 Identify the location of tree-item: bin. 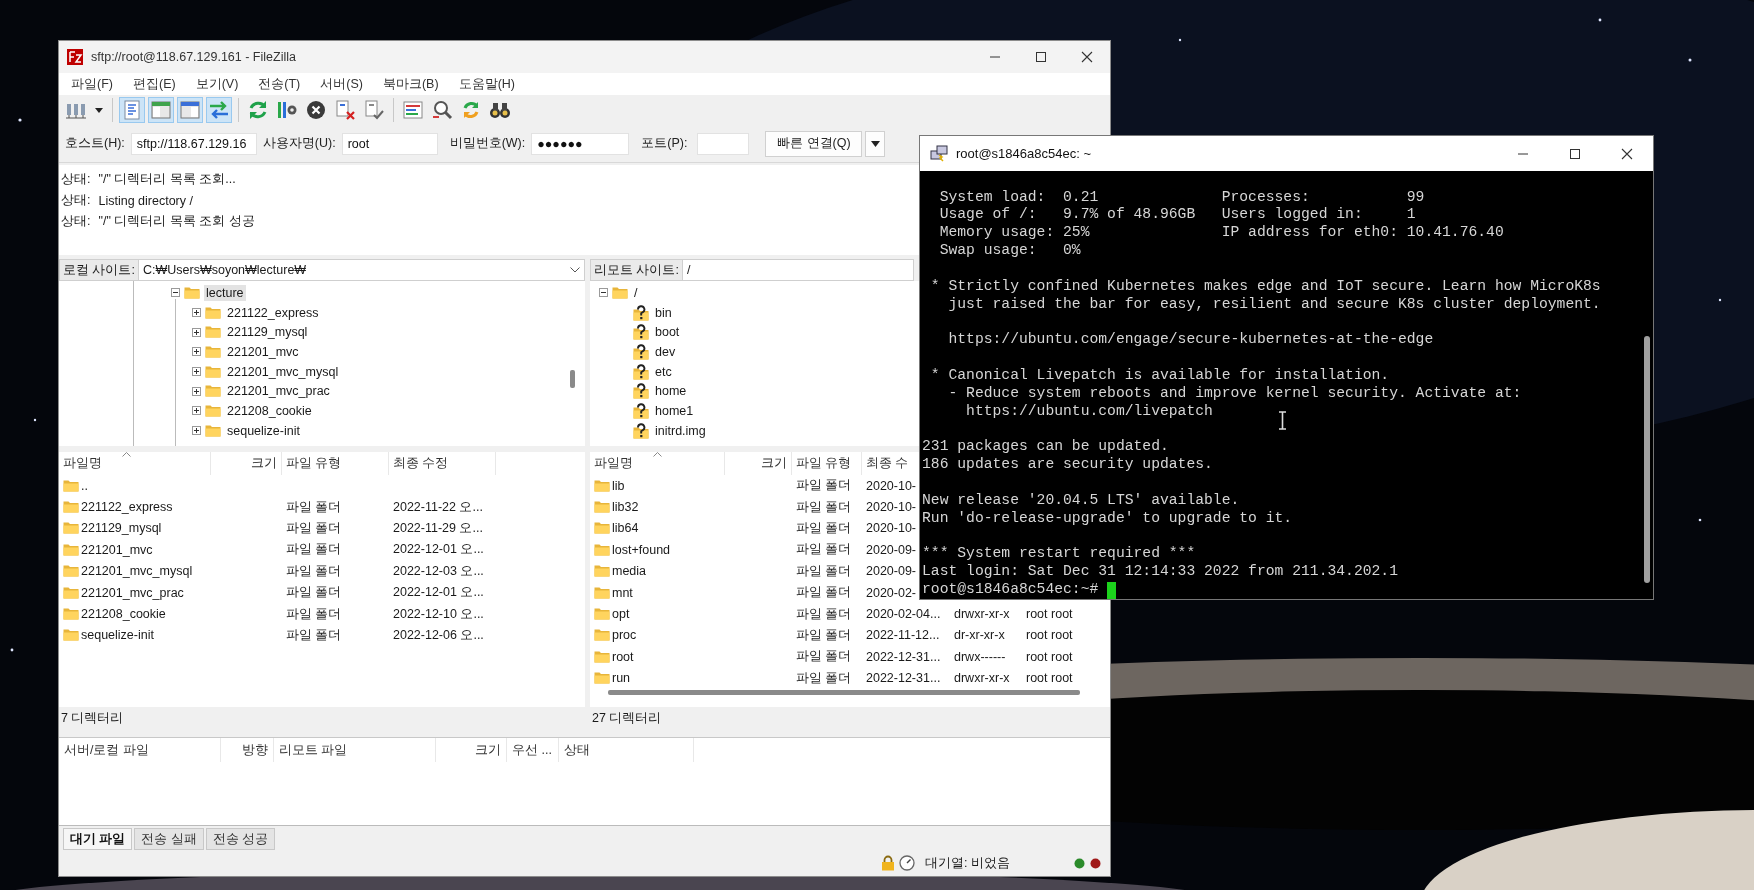
(663, 312).